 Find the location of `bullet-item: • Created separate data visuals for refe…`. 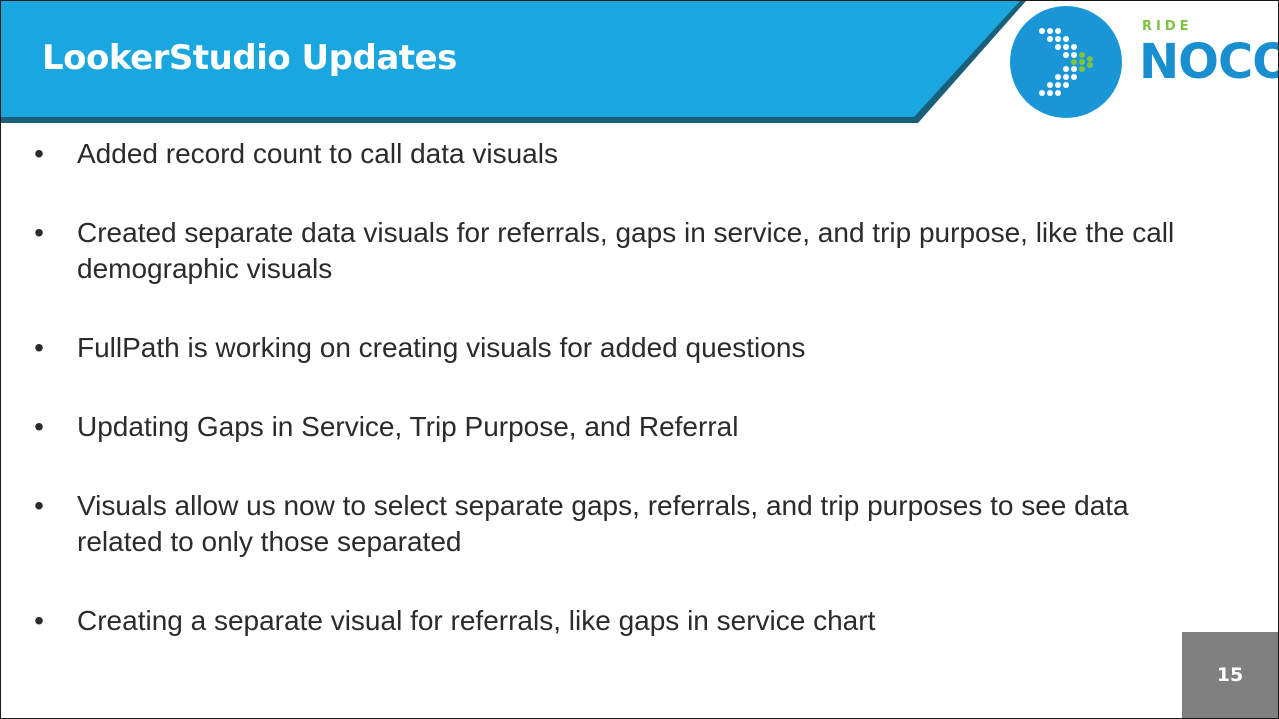

bullet-item: • Created separate data visuals for refe… is located at coordinates (604, 251).